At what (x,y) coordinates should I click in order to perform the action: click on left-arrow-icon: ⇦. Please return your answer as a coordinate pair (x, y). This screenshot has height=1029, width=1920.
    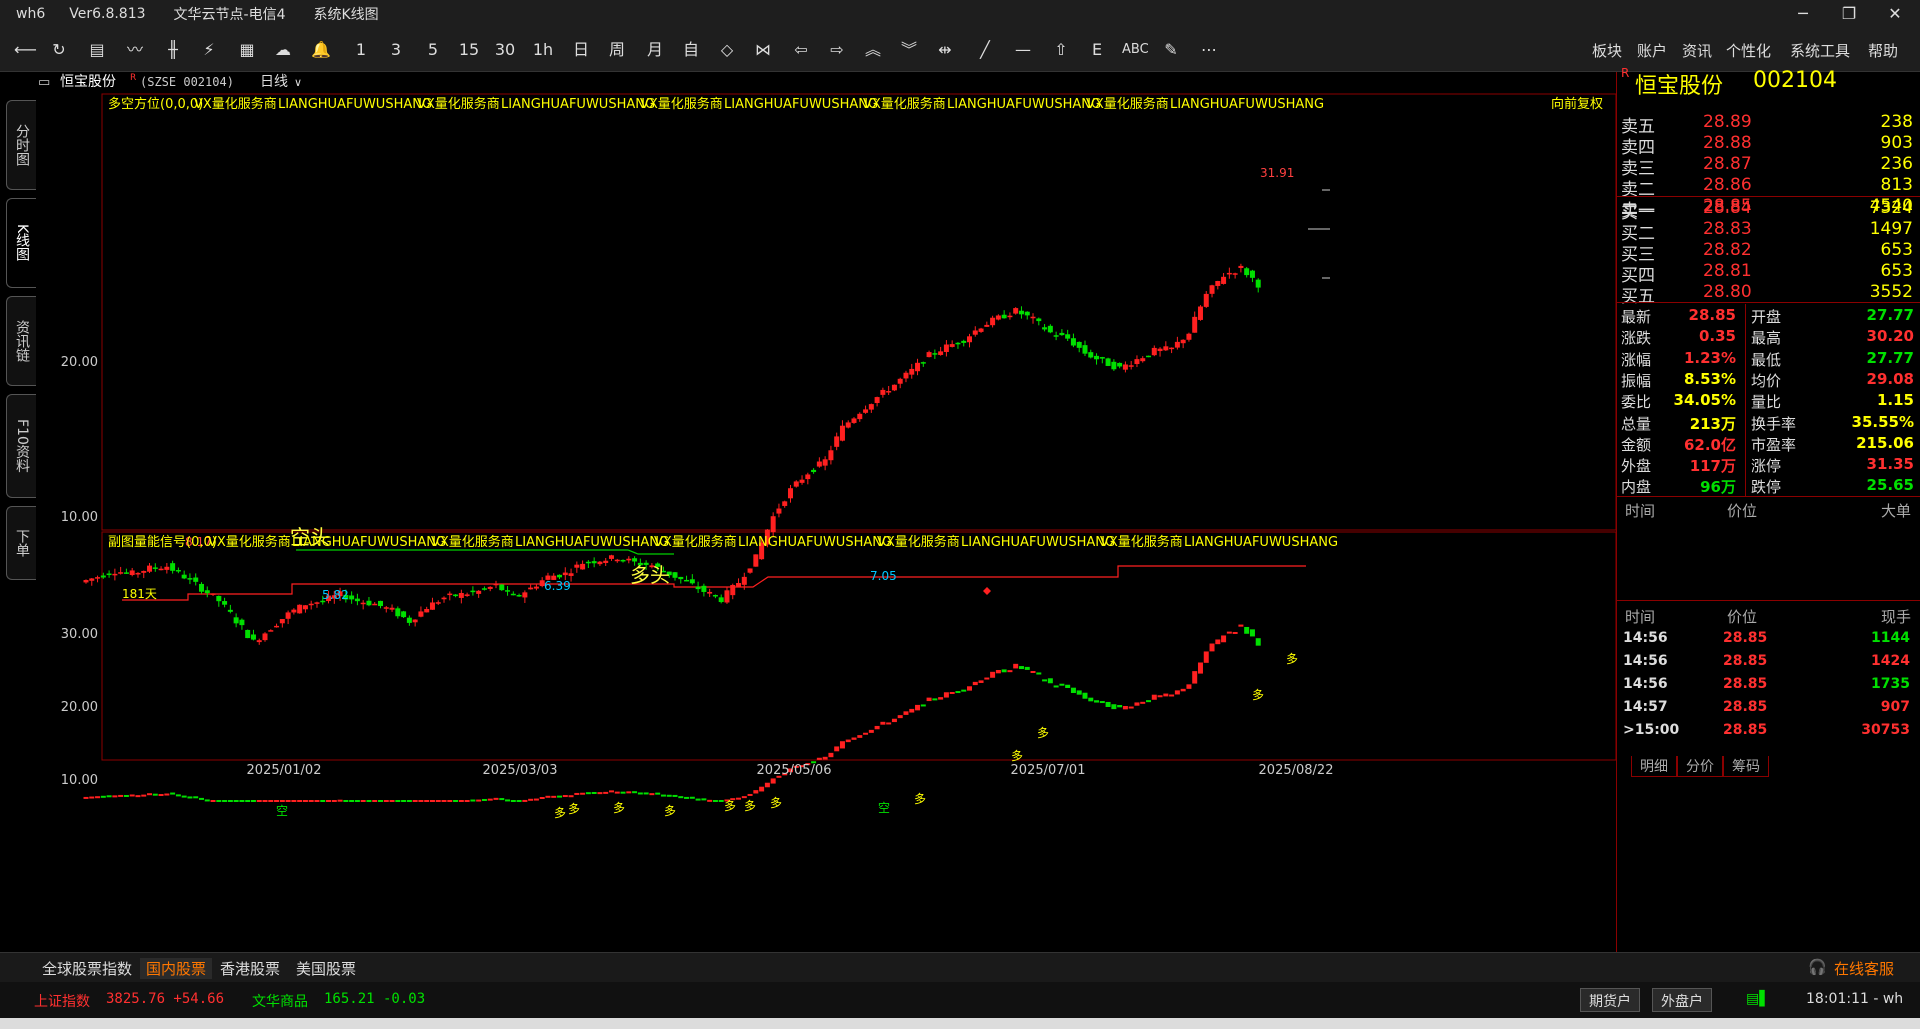
    Looking at the image, I should click on (801, 50).